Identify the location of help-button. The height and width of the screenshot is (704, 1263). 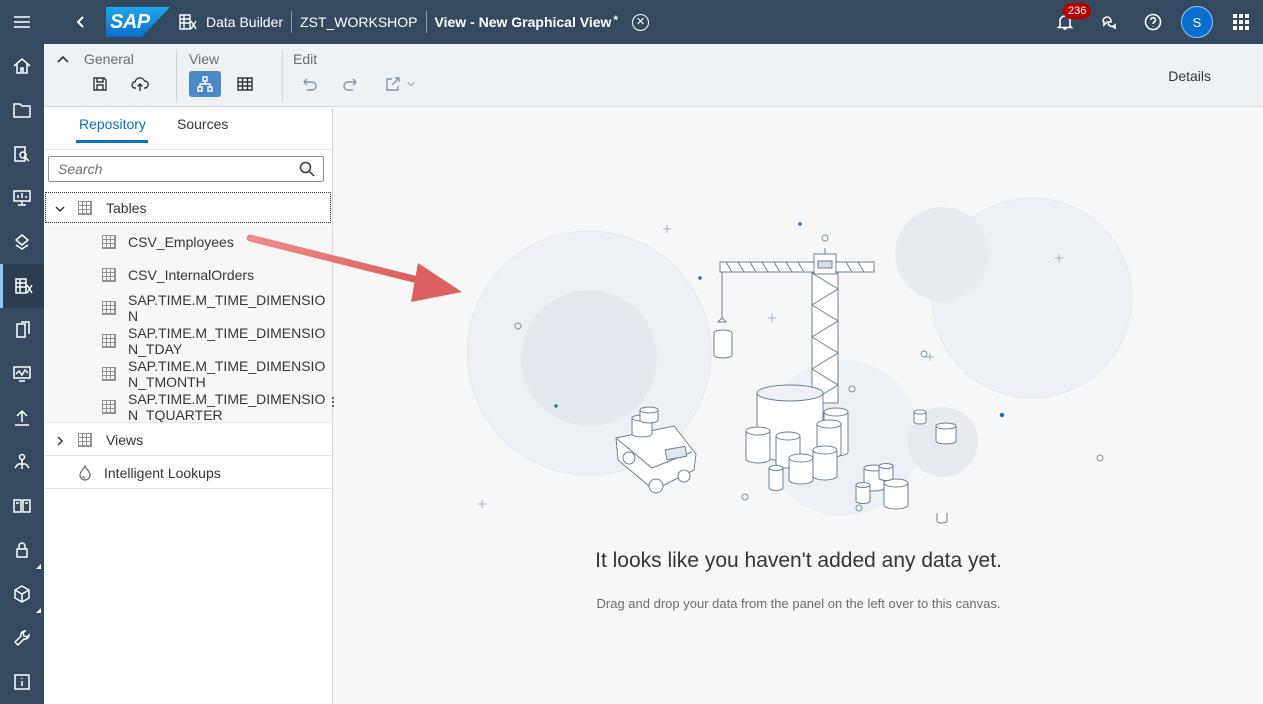
(1153, 22).